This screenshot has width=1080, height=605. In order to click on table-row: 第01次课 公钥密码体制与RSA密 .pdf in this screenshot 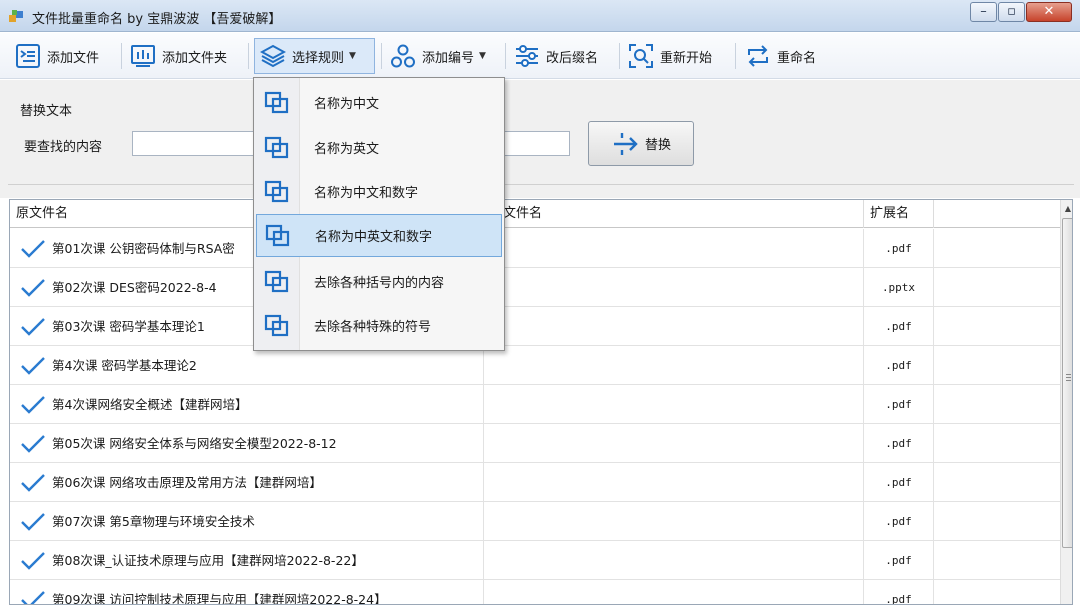, I will do `click(535, 248)`.